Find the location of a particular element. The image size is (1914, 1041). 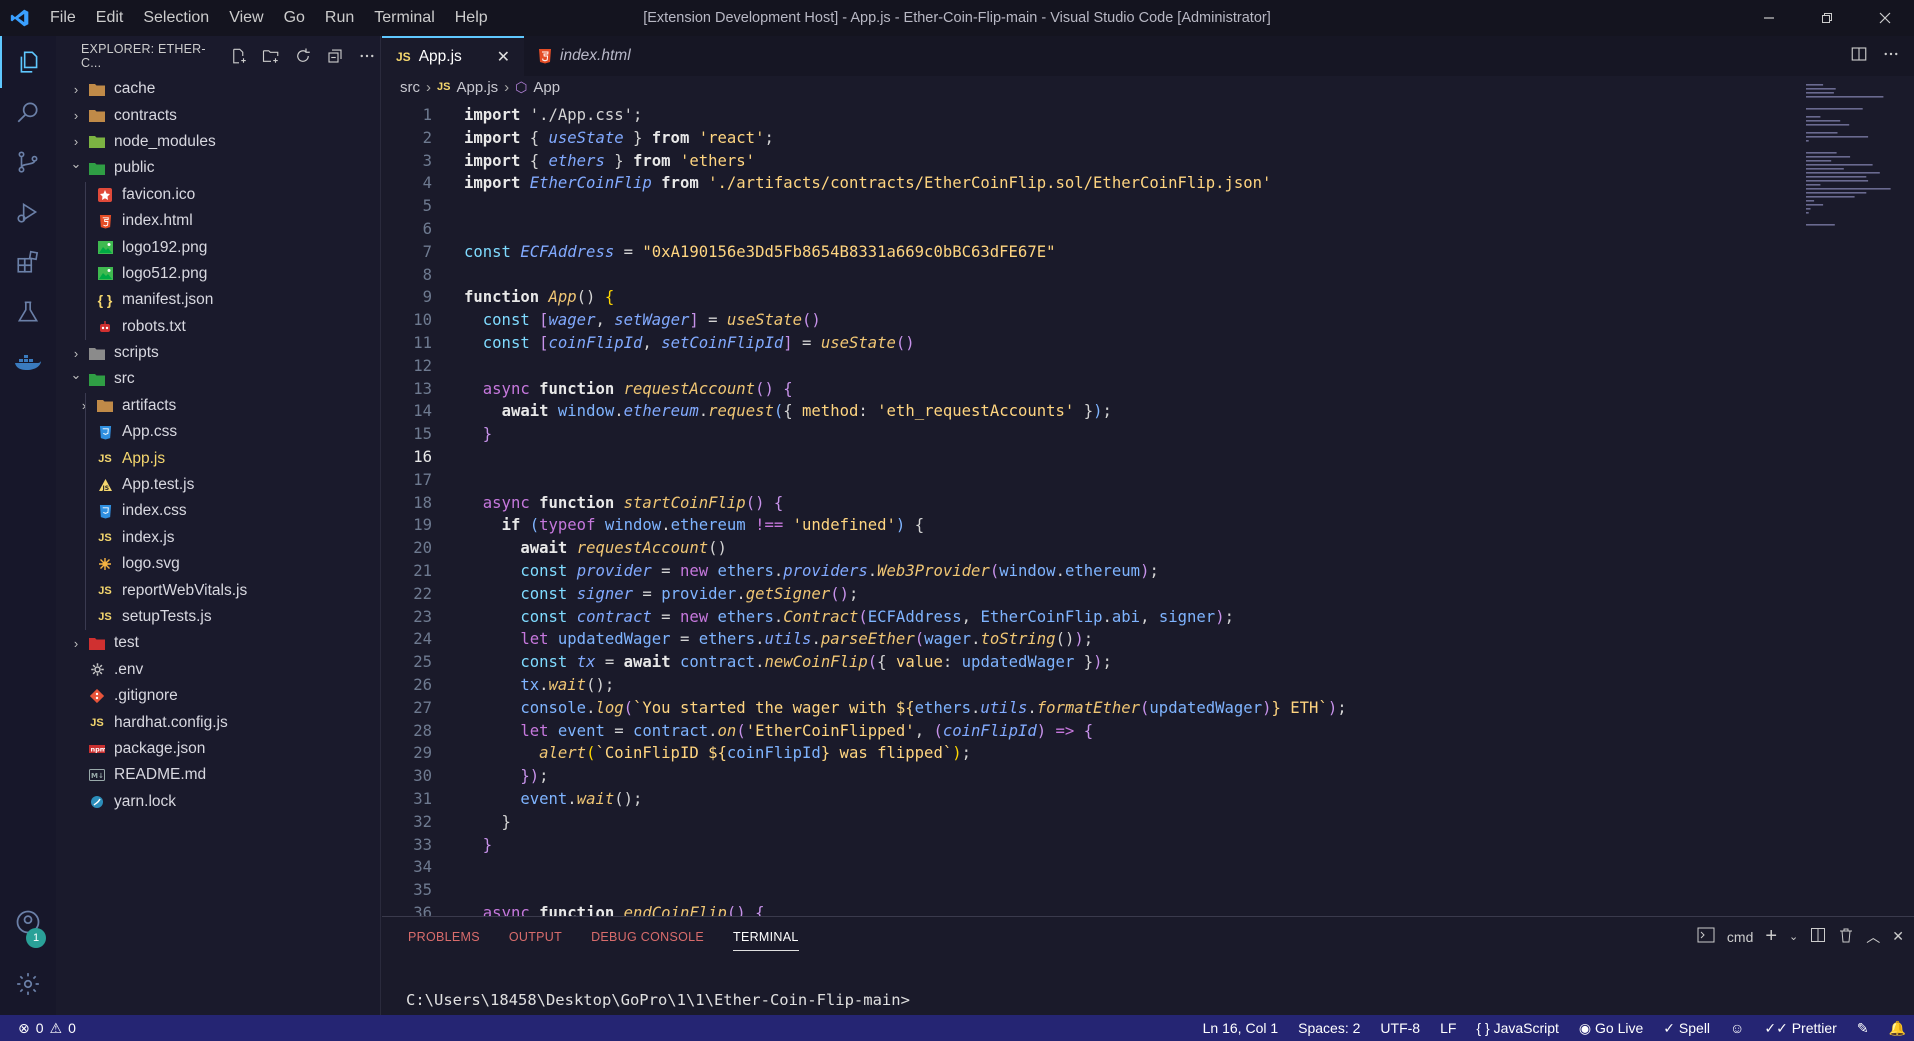

notifications-bell-icon: 🔔 is located at coordinates (1897, 1028).